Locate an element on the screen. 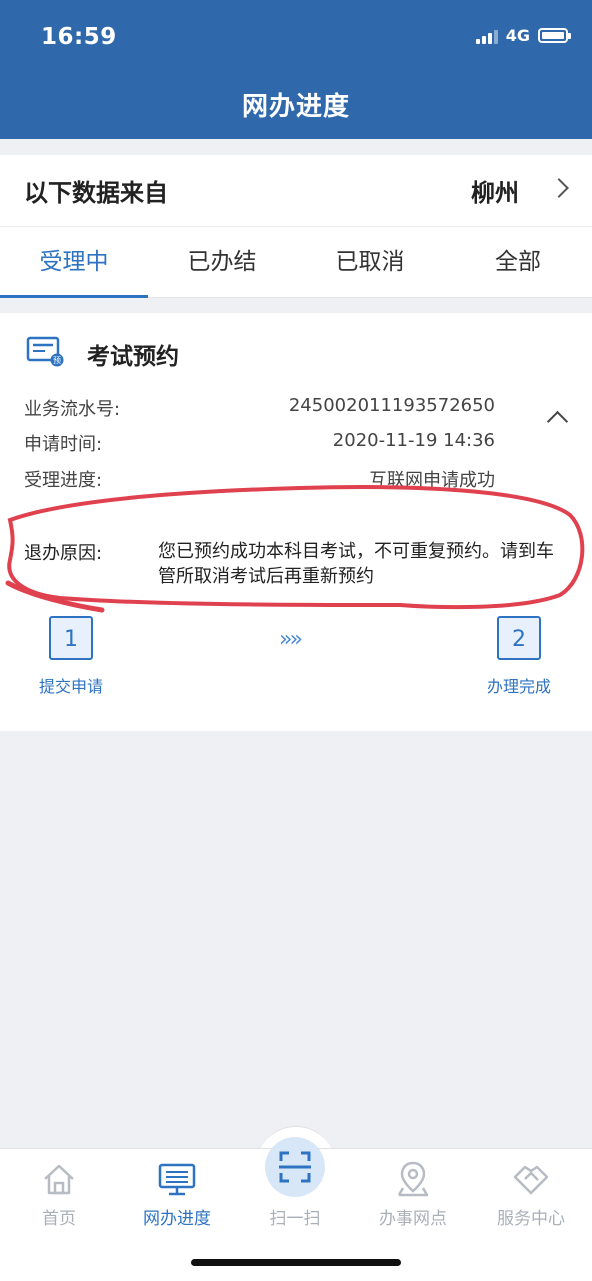  tabbar-progress-label: 网办进度 is located at coordinates (177, 1219).